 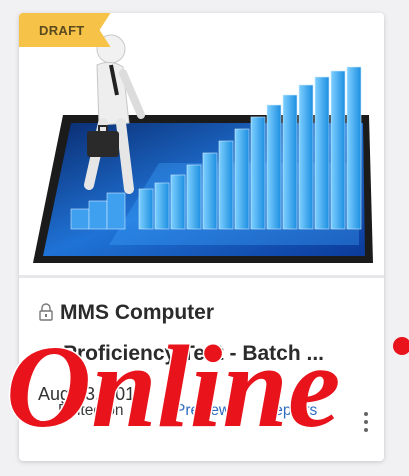 I want to click on preview-link: Preview, so click(x=202, y=411).